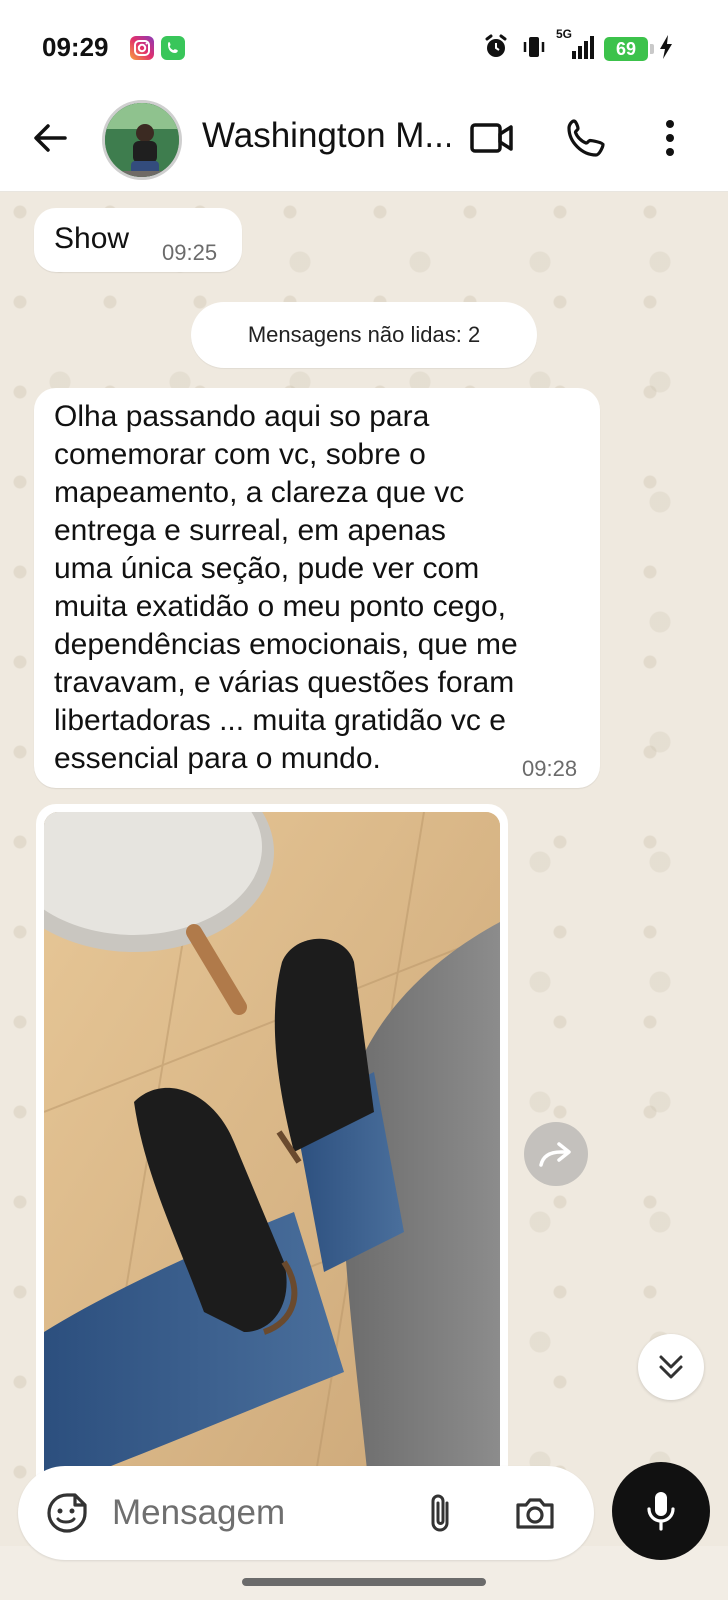  What do you see at coordinates (142, 48) in the screenshot?
I see `instagram-icon` at bounding box center [142, 48].